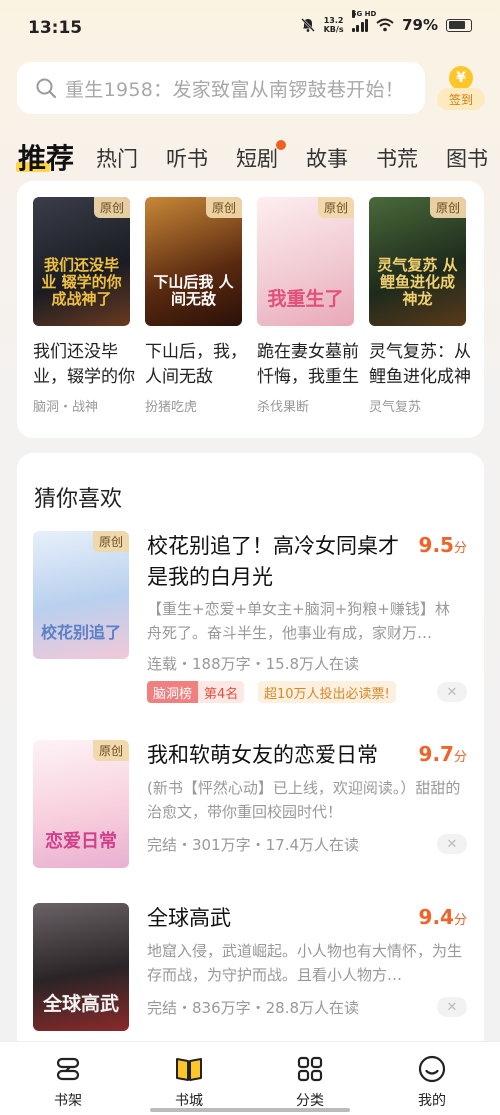  What do you see at coordinates (193, 261) in the screenshot?
I see `book-cover: 原创 下山后我 人间无敌` at bounding box center [193, 261].